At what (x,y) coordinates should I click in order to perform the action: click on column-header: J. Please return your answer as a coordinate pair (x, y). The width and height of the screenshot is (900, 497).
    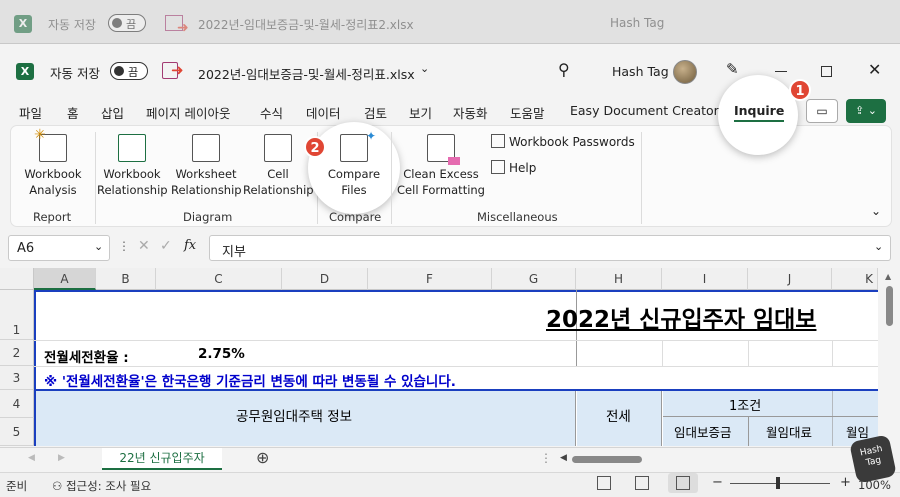
    Looking at the image, I should click on (790, 279).